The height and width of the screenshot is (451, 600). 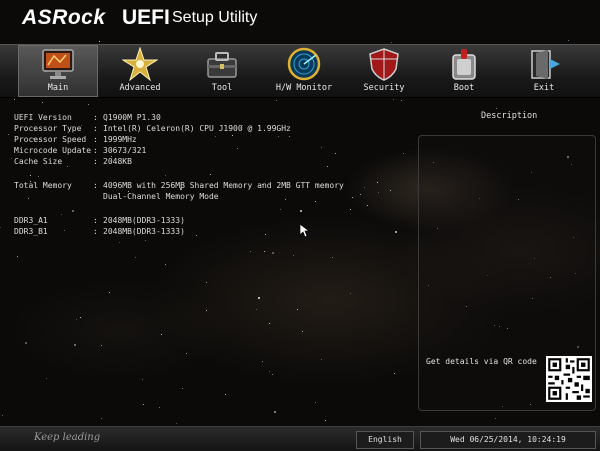 What do you see at coordinates (146, 17) in the screenshot?
I see `title-uefi: UEFI` at bounding box center [146, 17].